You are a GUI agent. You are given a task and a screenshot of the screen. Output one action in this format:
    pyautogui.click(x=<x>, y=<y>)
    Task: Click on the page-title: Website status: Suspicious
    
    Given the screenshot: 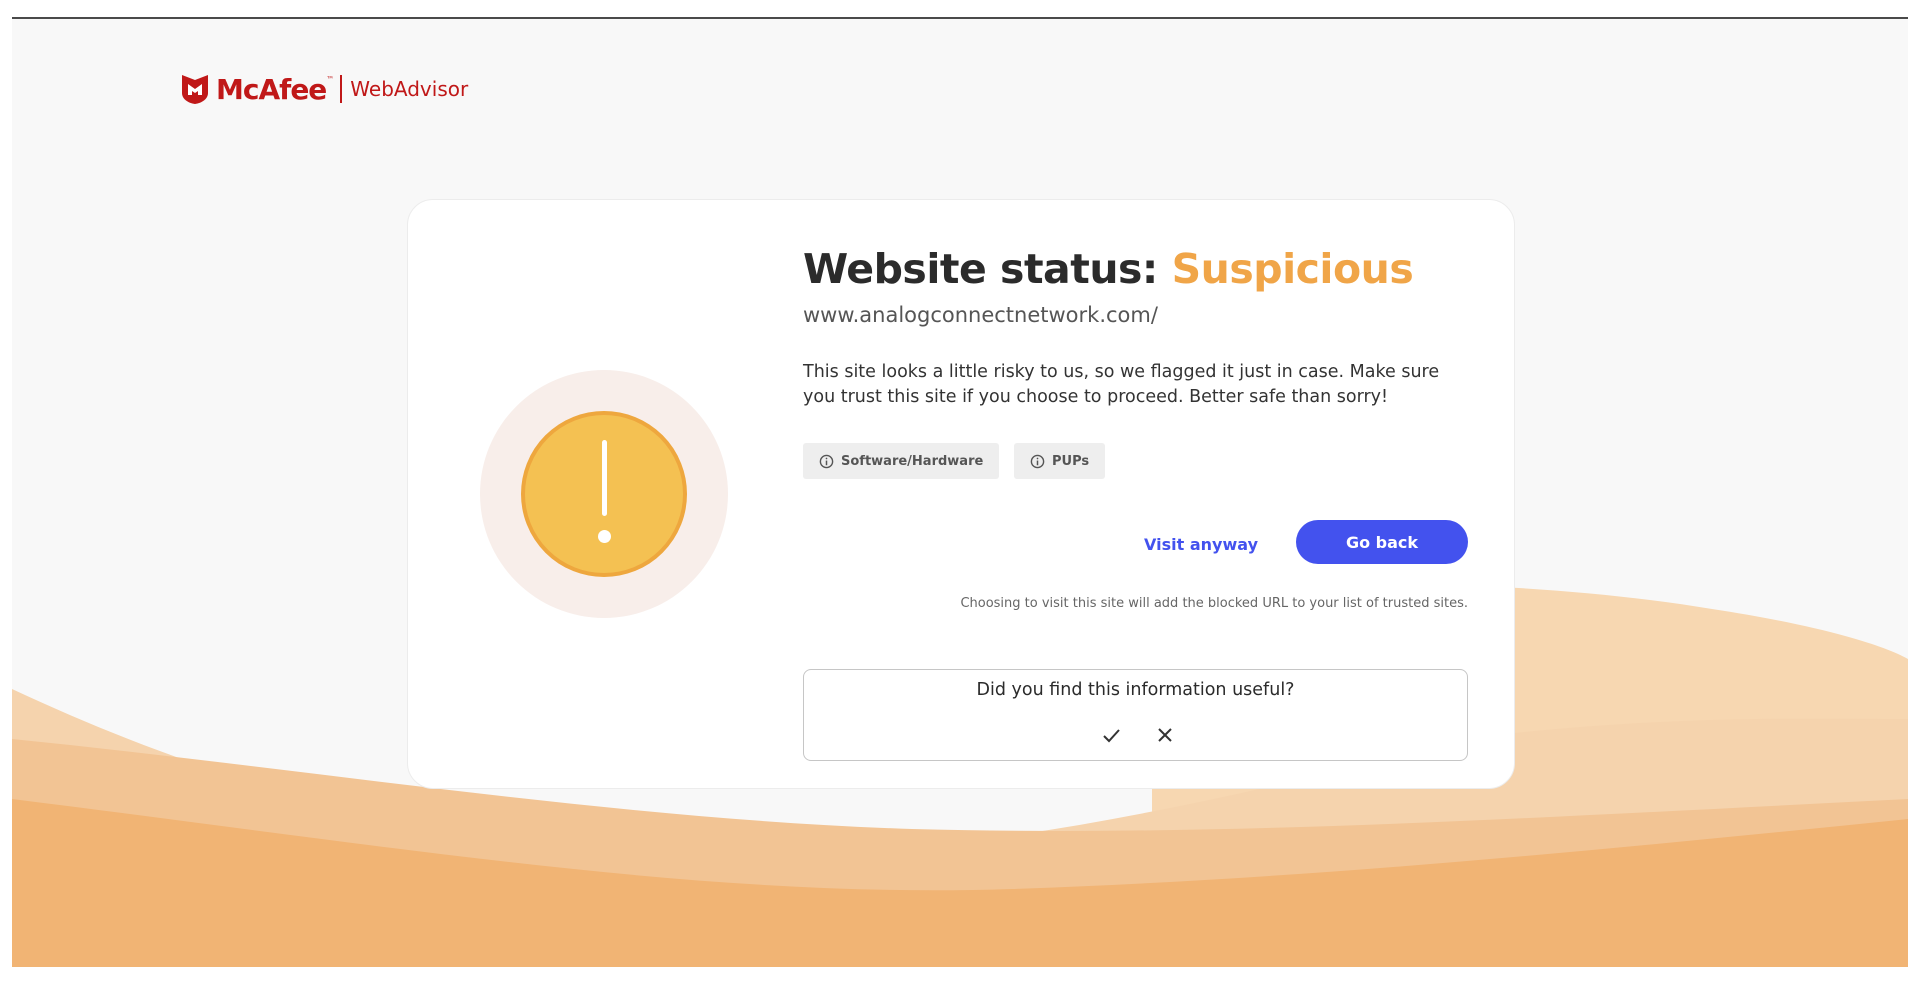 What is the action you would take?
    pyautogui.click(x=1108, y=269)
    